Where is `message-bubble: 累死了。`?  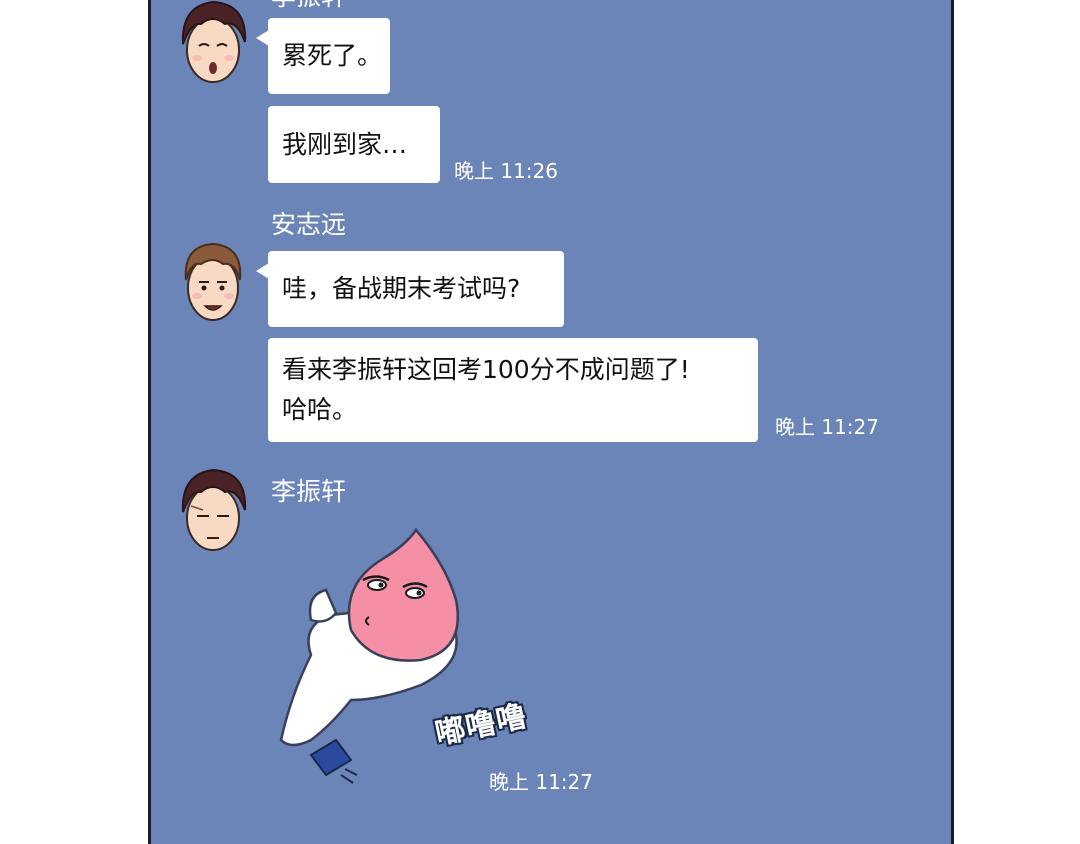 message-bubble: 累死了。 is located at coordinates (323, 56).